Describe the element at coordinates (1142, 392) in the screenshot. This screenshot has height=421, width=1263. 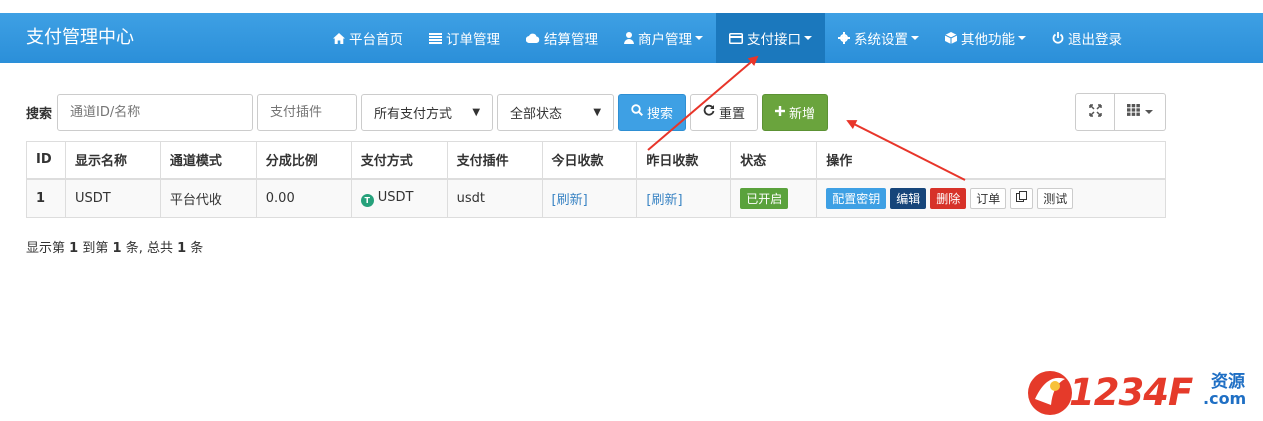
I see `watermark-logo: 1234F 资源 .com` at that location.